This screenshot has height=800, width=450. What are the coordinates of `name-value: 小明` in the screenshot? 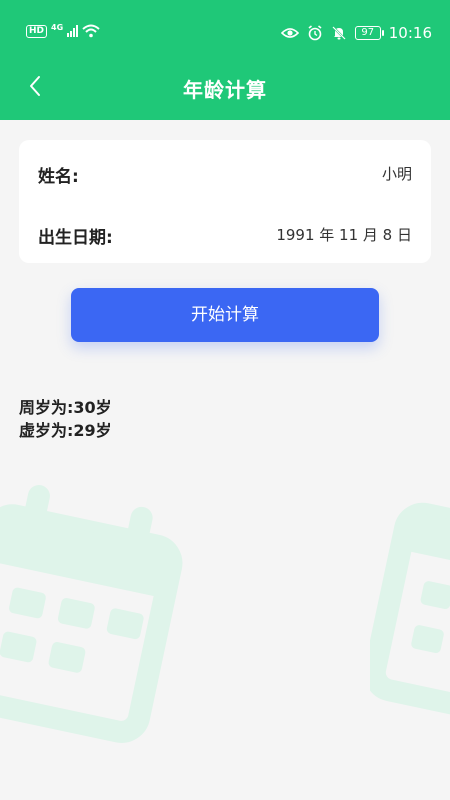 It's located at (397, 173).